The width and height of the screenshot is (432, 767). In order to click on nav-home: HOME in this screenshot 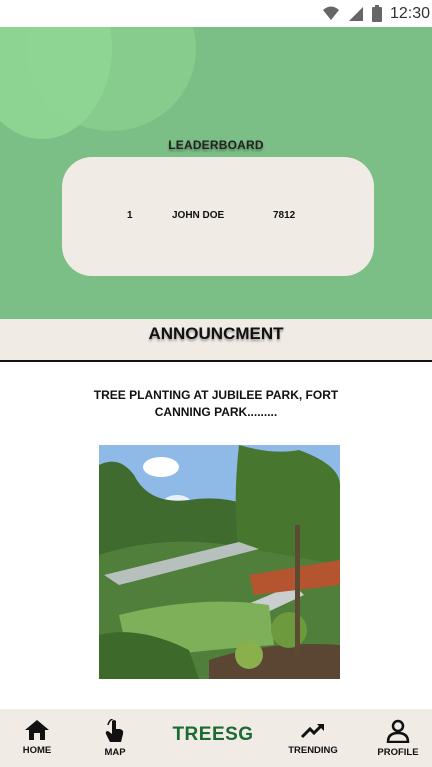, I will do `click(37, 738)`.